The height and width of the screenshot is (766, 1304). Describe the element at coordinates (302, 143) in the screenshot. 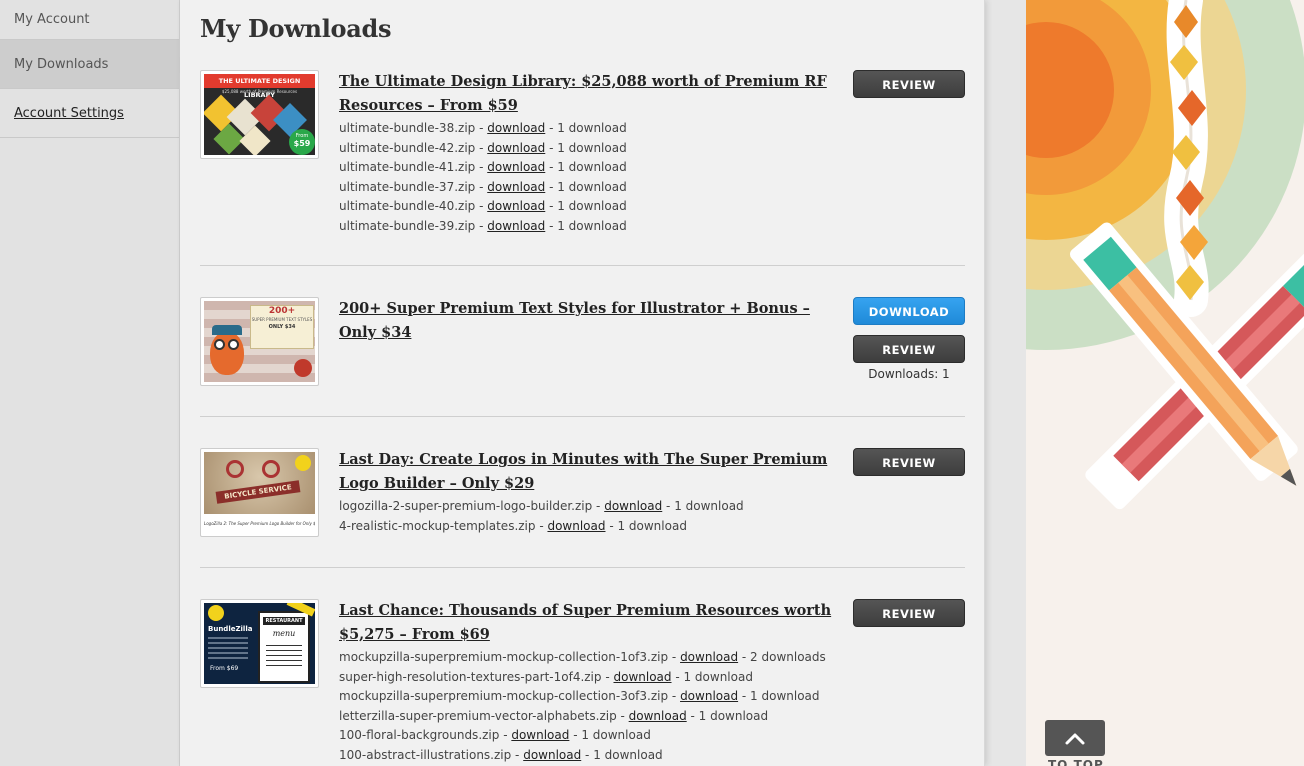

I see `thumb-price: $59` at that location.